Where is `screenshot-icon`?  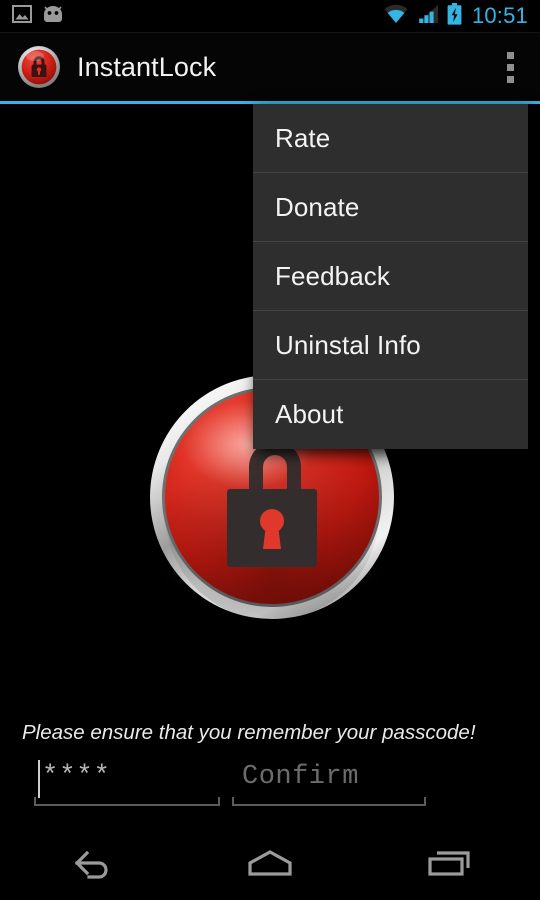 screenshot-icon is located at coordinates (22, 16).